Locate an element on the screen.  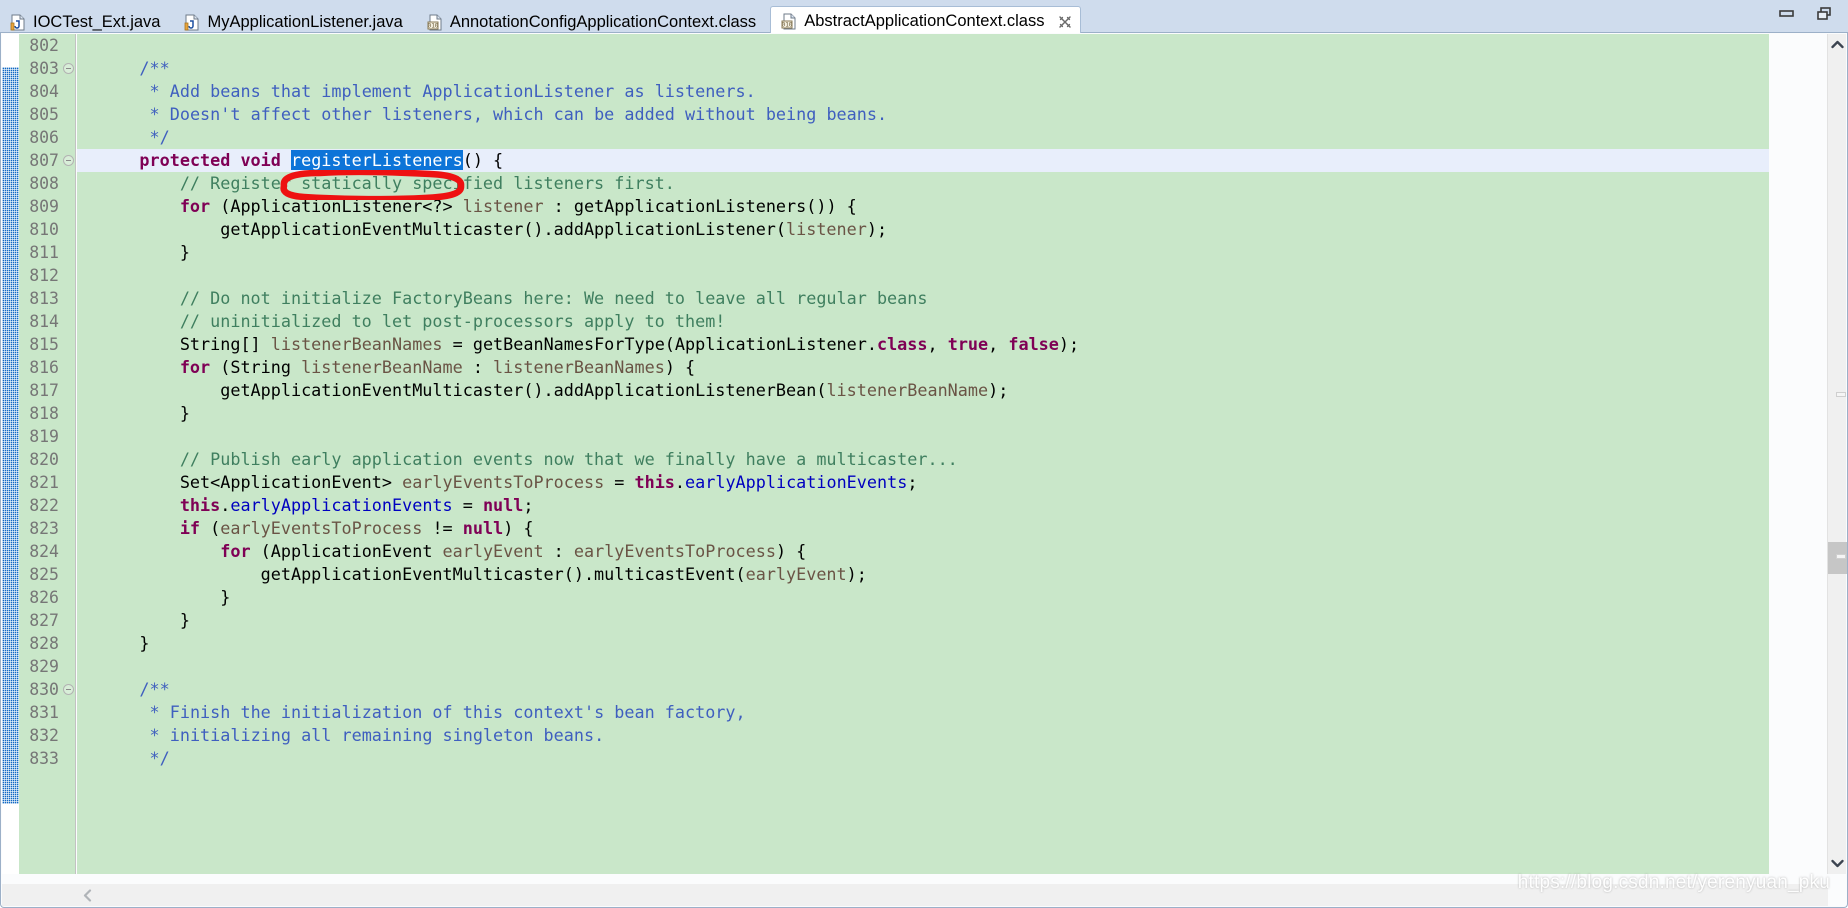
chevron-left-icon is located at coordinates (87, 895).